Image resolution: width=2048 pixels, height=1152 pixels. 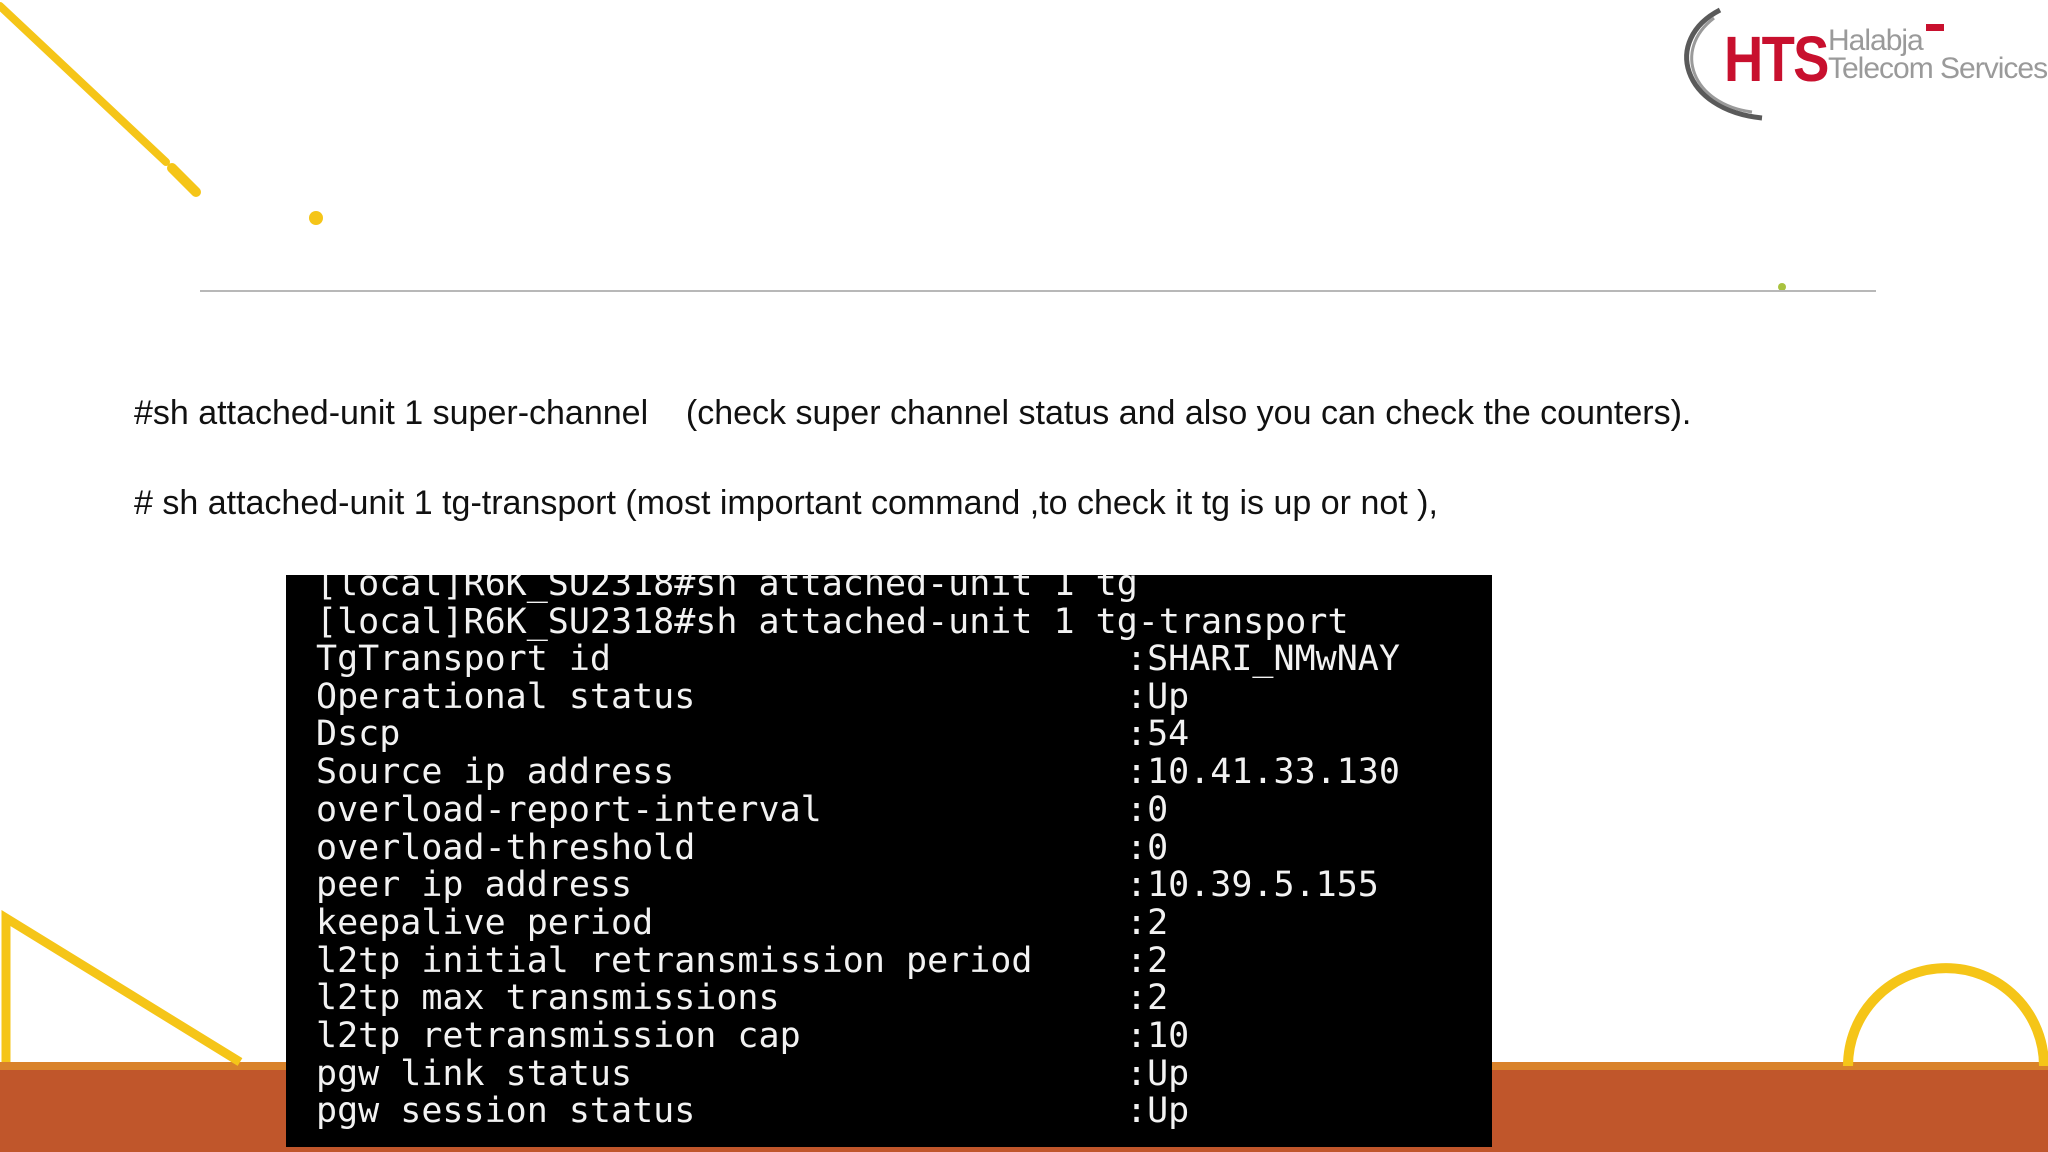 What do you see at coordinates (485, 922) in the screenshot?
I see `terminal-row-label: keepalive period` at bounding box center [485, 922].